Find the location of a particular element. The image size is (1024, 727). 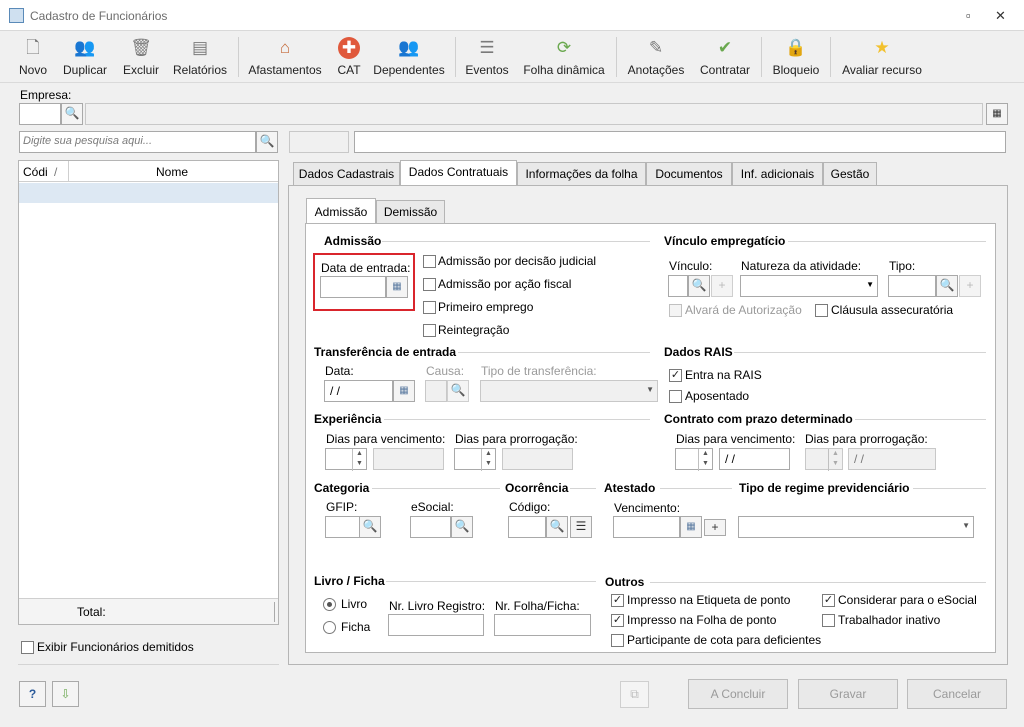

vencimento-label: Vencimento: is located at coordinates (647, 508).